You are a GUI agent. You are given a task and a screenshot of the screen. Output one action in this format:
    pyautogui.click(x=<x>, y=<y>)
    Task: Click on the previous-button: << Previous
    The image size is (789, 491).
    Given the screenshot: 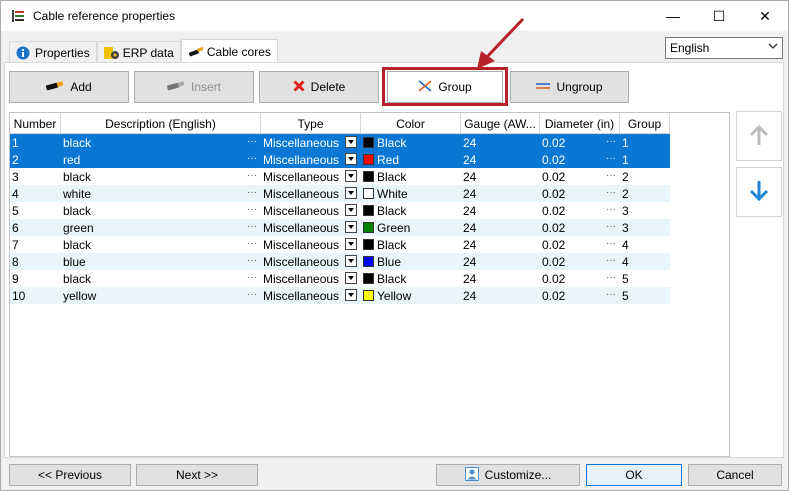 What is the action you would take?
    pyautogui.click(x=70, y=475)
    